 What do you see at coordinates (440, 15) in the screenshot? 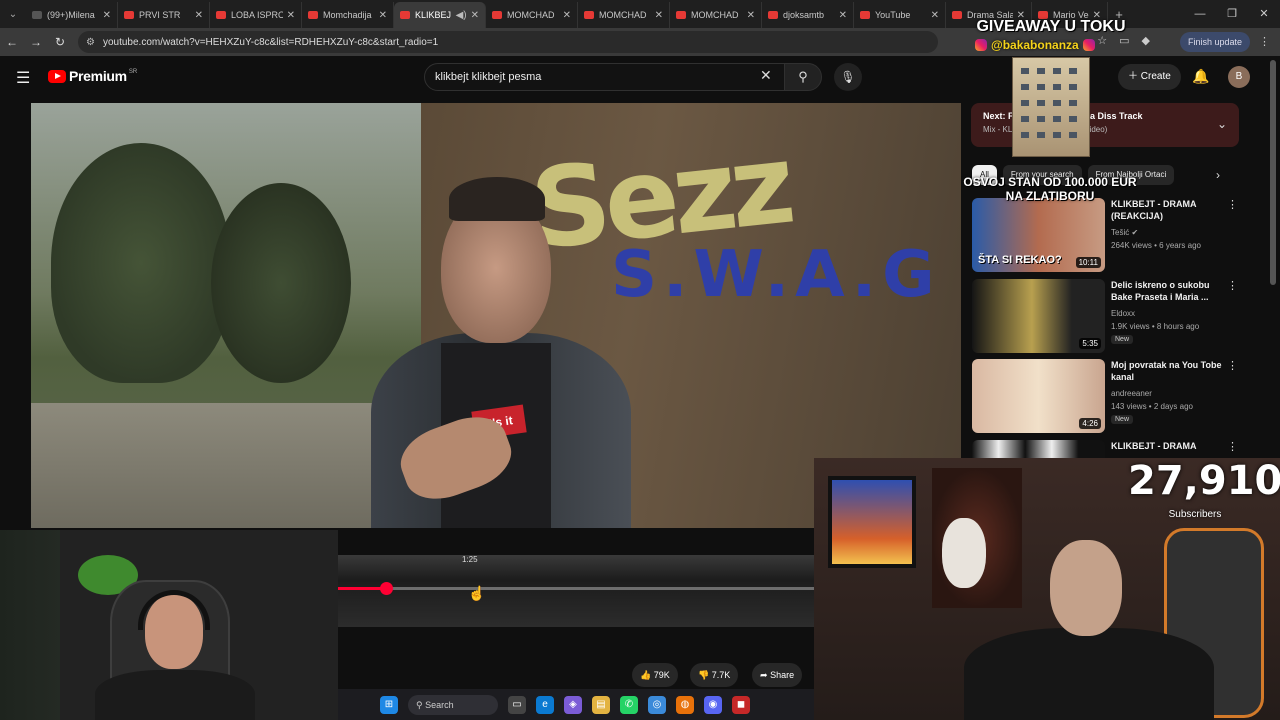
I see `browser-tab-active: KLIKBEJ ◀) ✕` at bounding box center [440, 15].